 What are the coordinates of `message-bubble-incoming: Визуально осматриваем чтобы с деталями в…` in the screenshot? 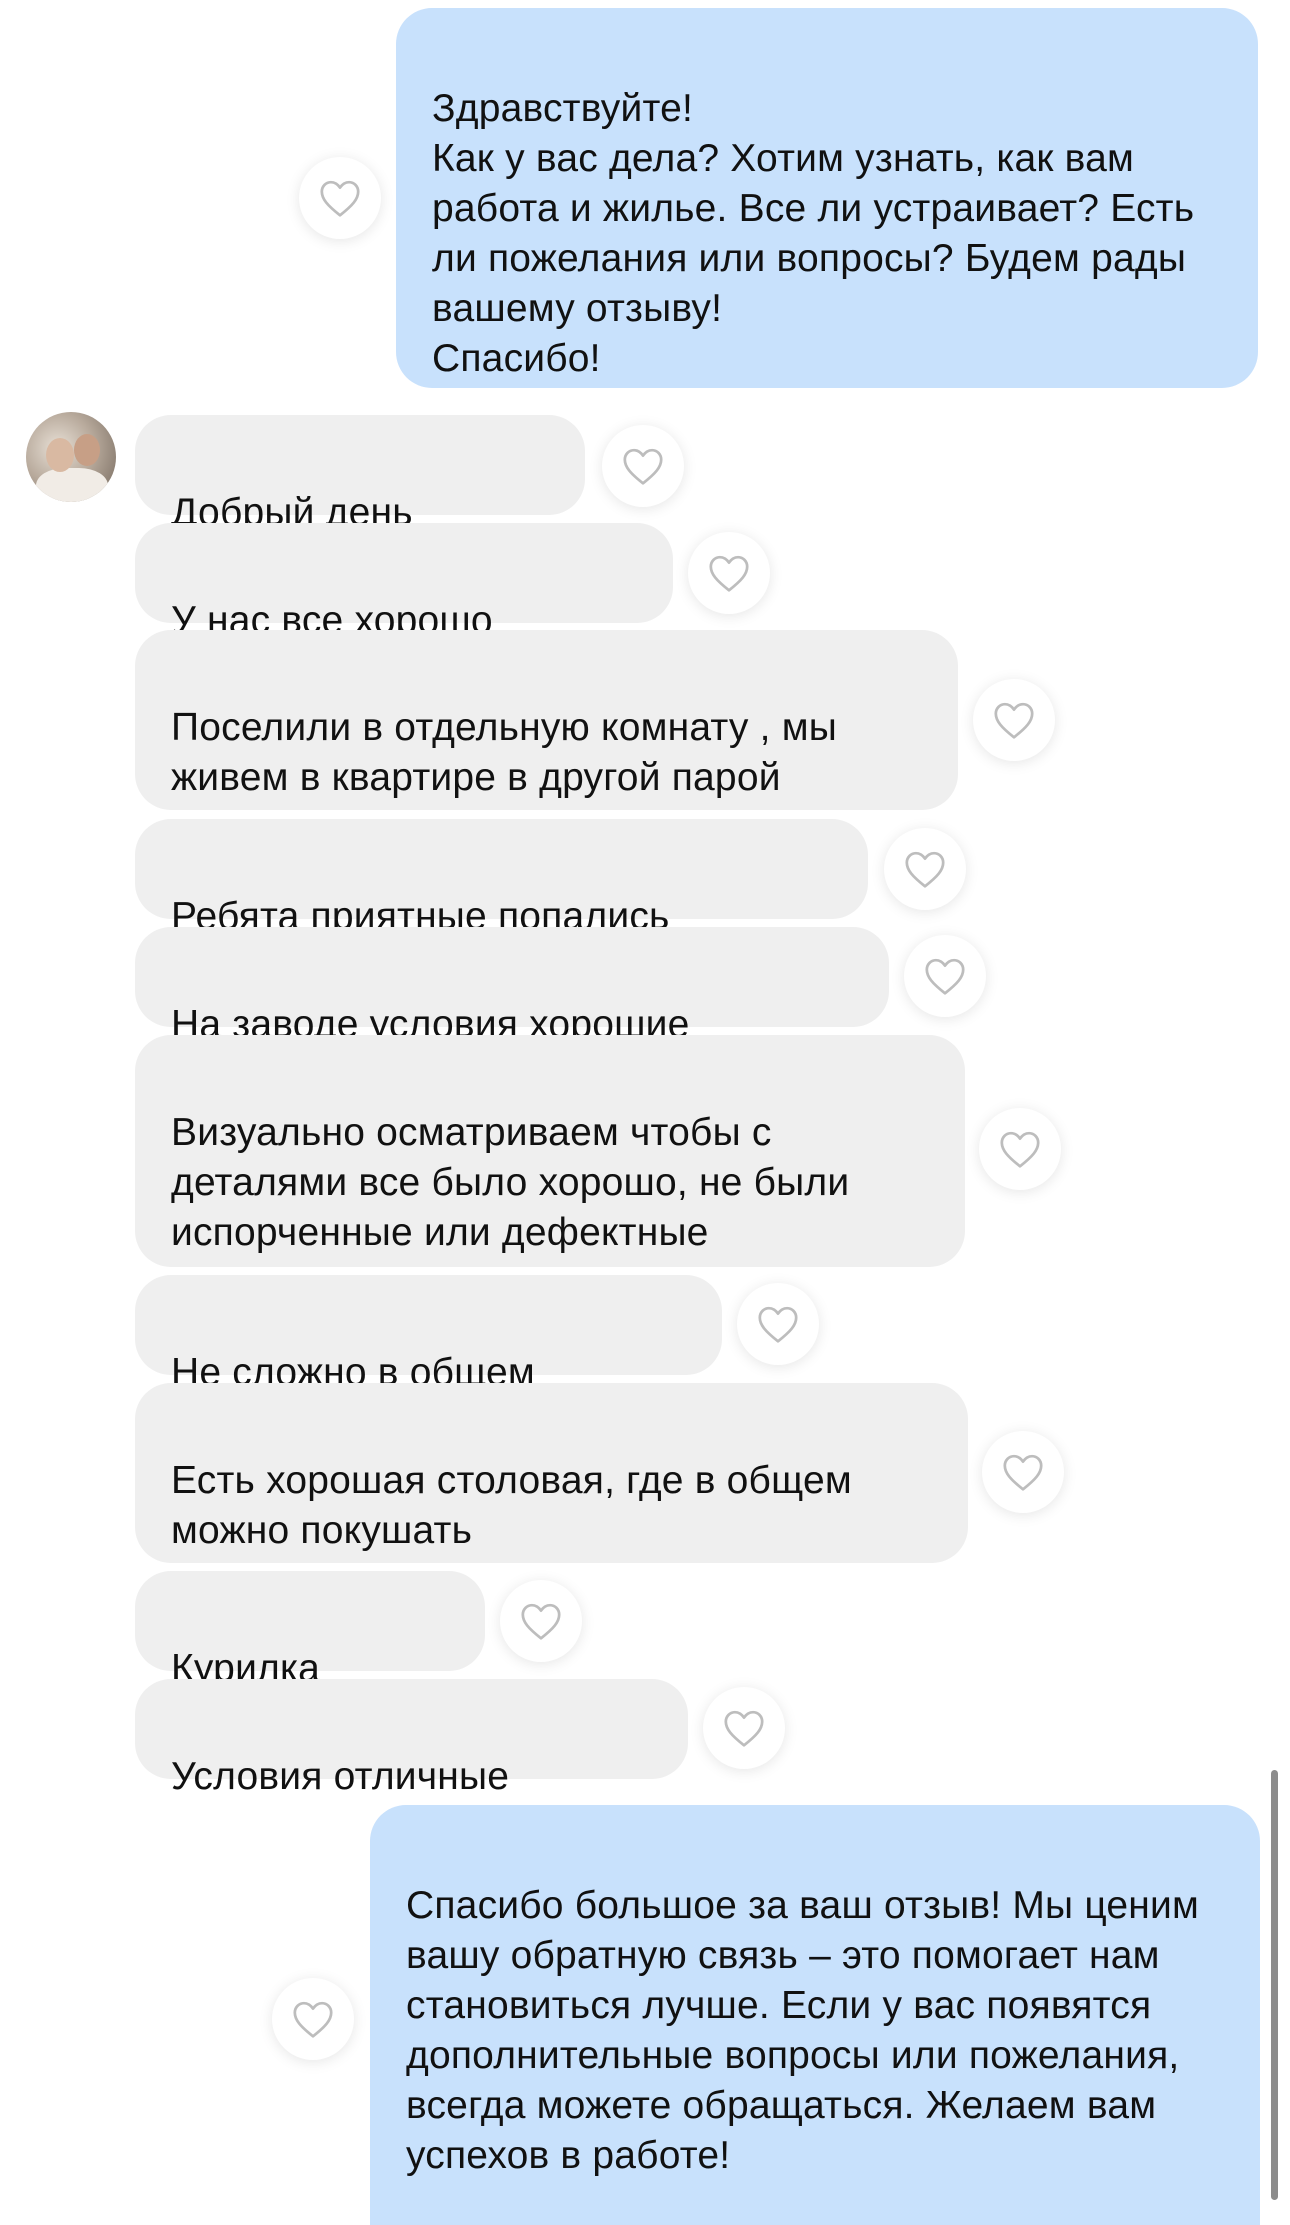 It's located at (550, 1151).